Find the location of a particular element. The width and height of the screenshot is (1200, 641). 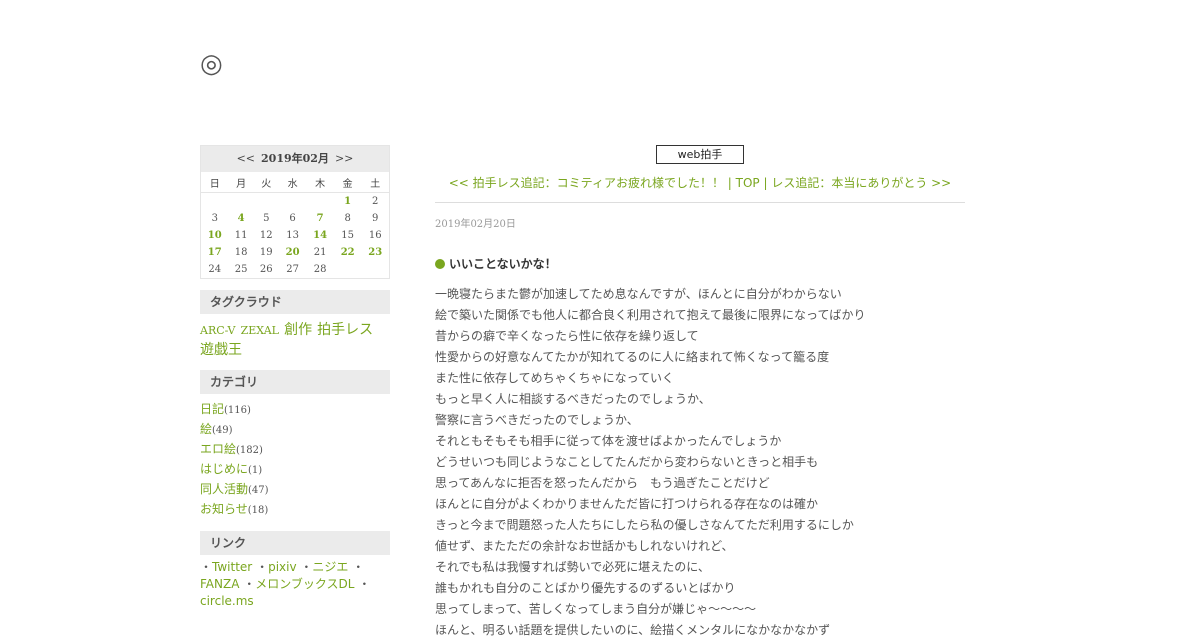

external-link: ニジエ is located at coordinates (330, 567).